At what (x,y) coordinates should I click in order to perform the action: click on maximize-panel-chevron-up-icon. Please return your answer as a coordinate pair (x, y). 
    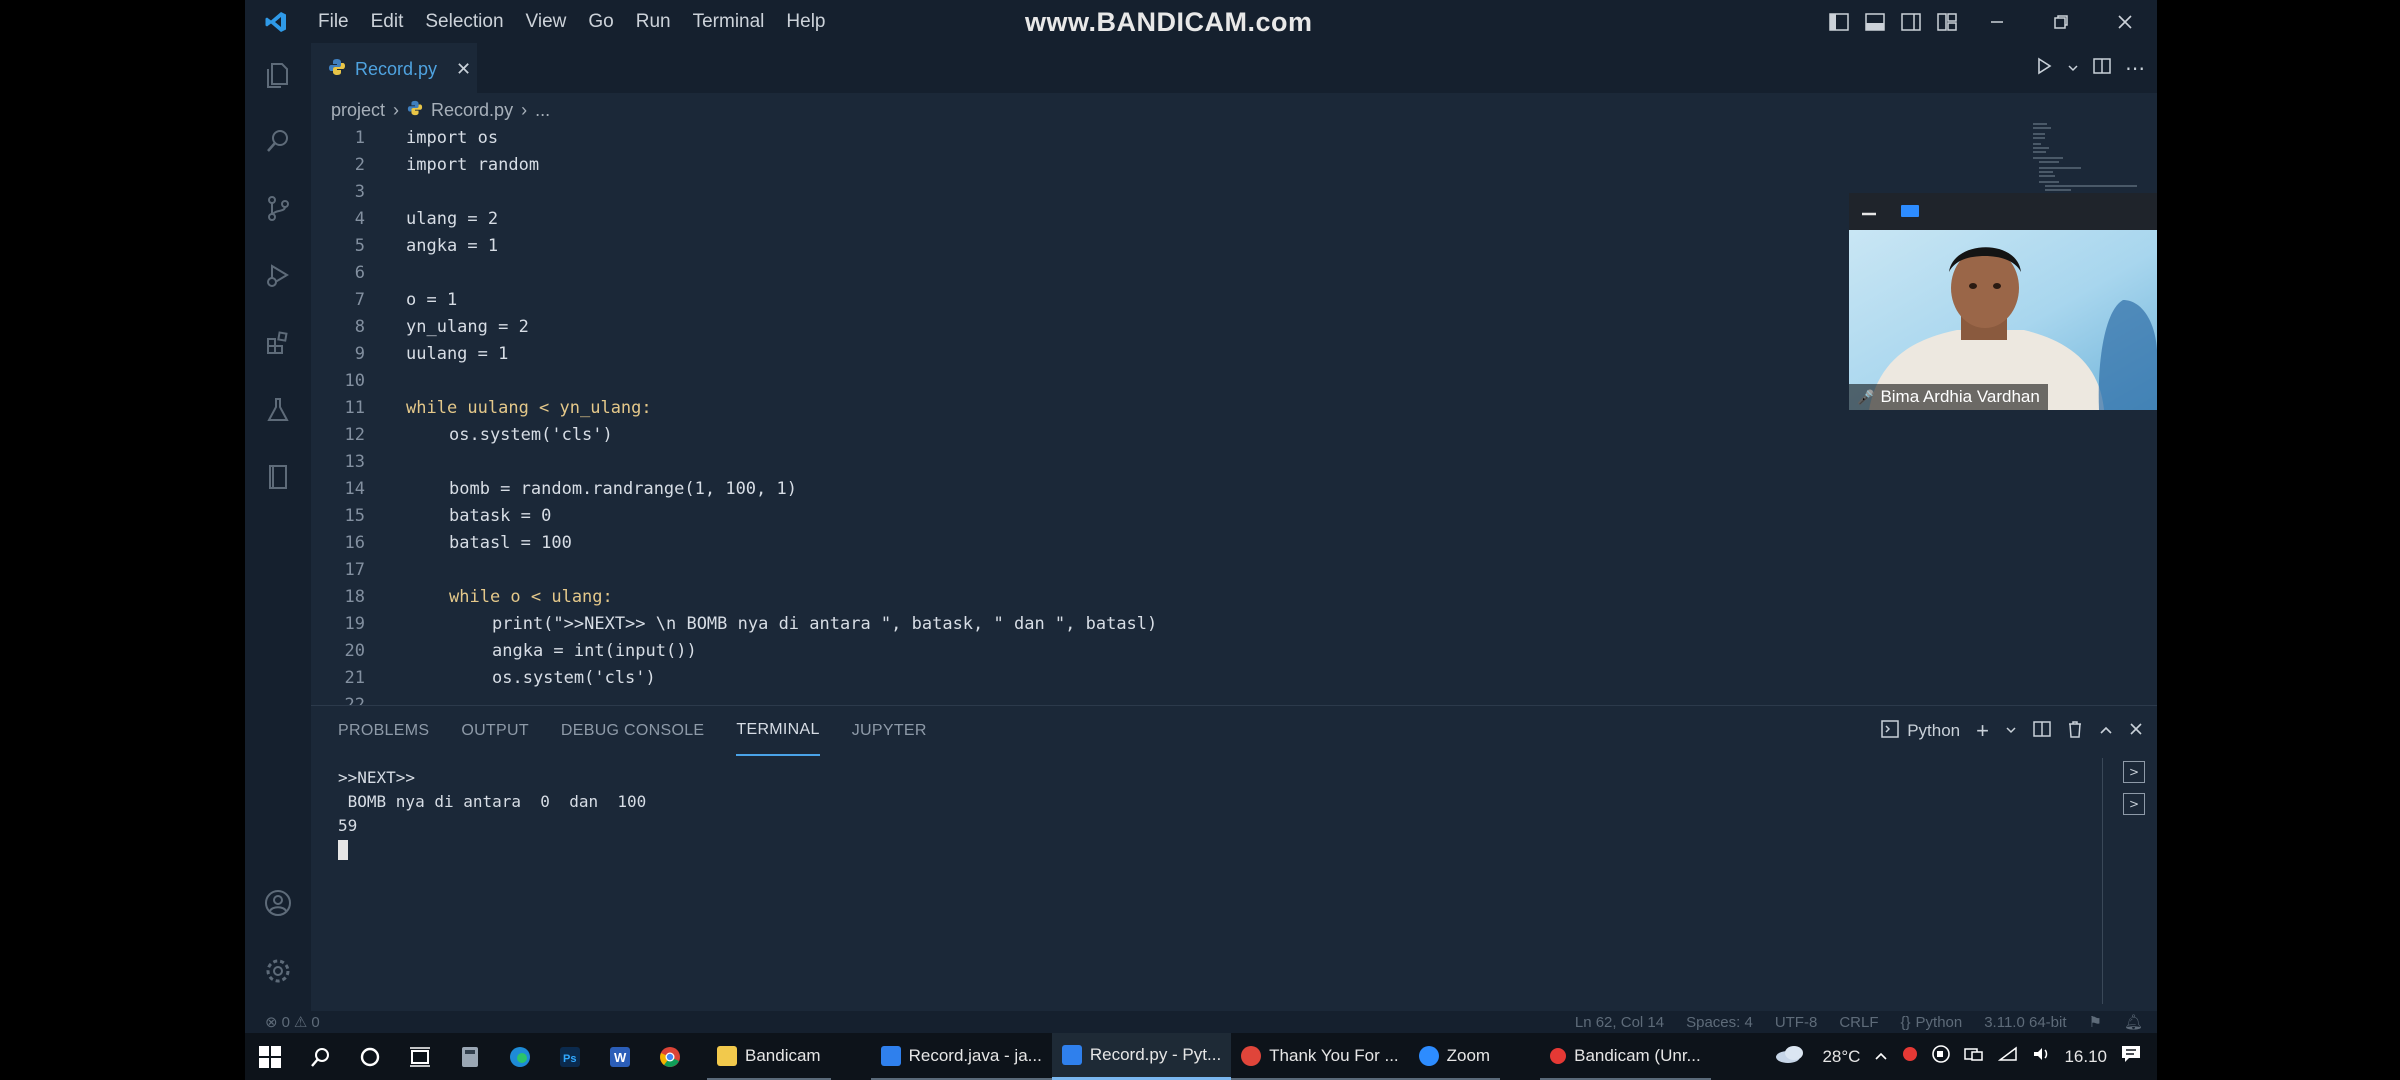
    Looking at the image, I should click on (2106, 731).